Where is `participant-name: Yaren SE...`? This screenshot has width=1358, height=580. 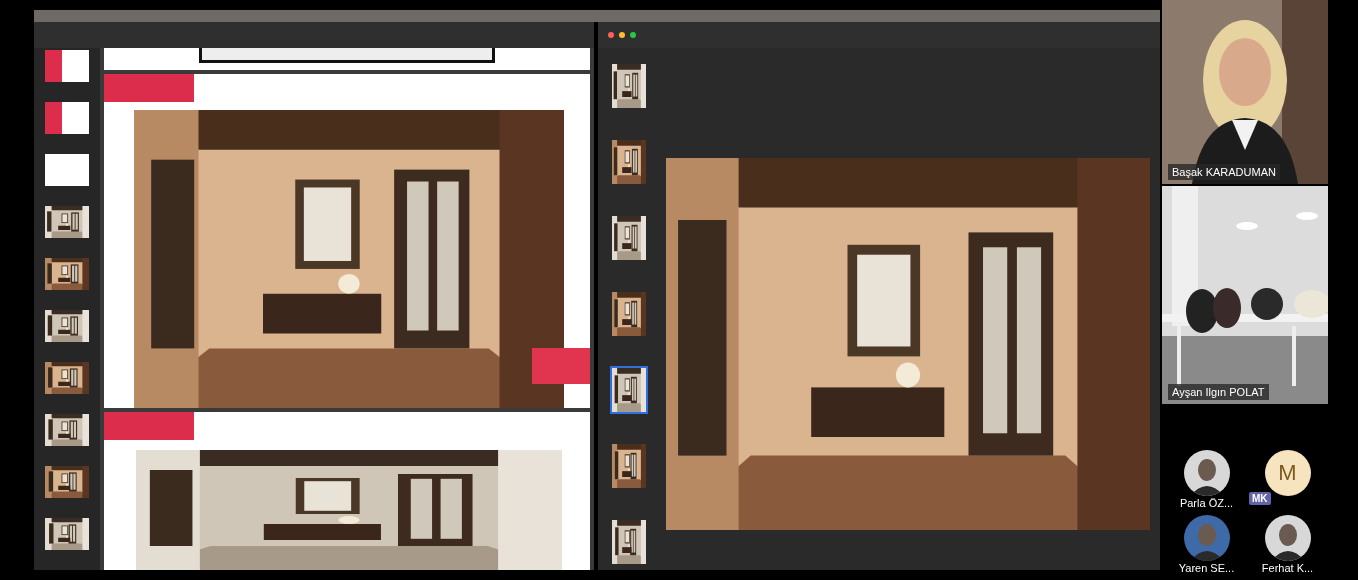
participant-name: Yaren SE... is located at coordinates (1206, 568).